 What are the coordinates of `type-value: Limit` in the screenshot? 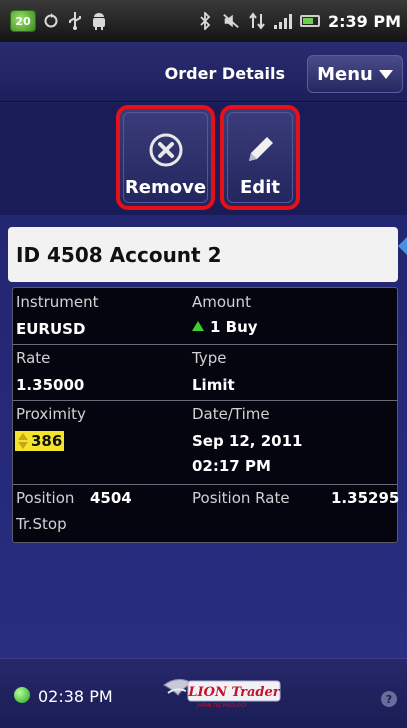 It's located at (213, 385).